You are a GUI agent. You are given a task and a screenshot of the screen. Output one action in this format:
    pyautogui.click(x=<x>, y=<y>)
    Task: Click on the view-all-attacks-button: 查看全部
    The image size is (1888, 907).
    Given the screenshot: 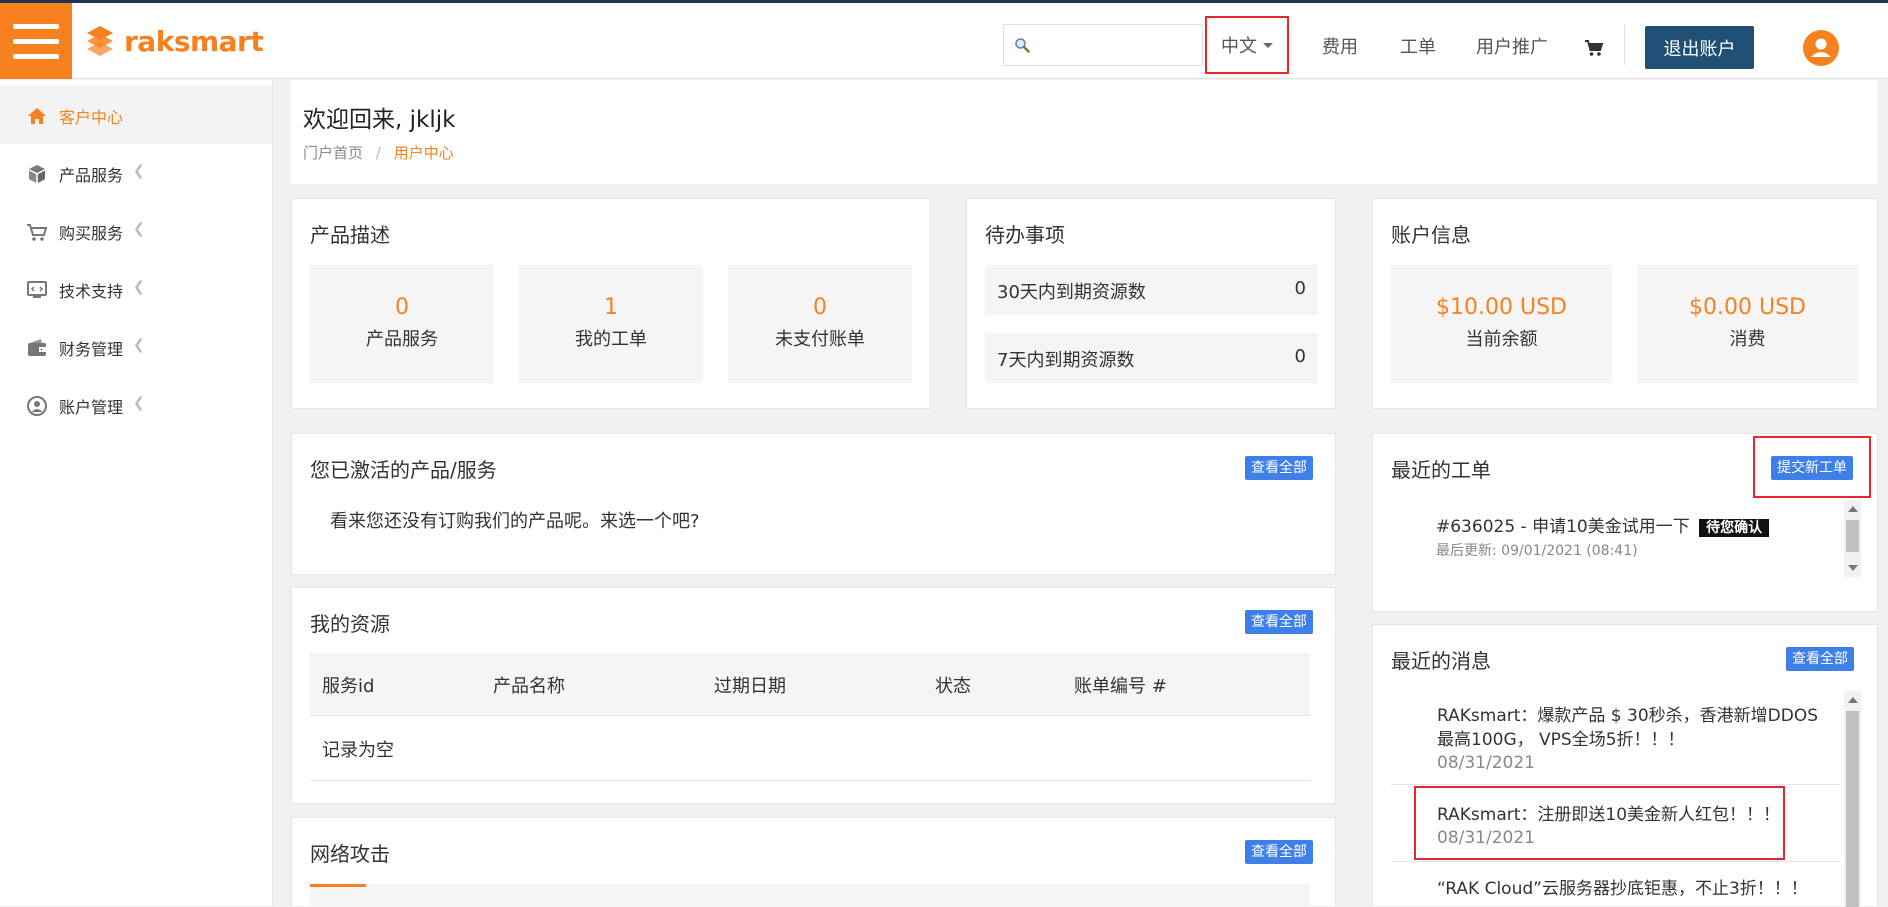 What is the action you would take?
    pyautogui.click(x=1279, y=852)
    